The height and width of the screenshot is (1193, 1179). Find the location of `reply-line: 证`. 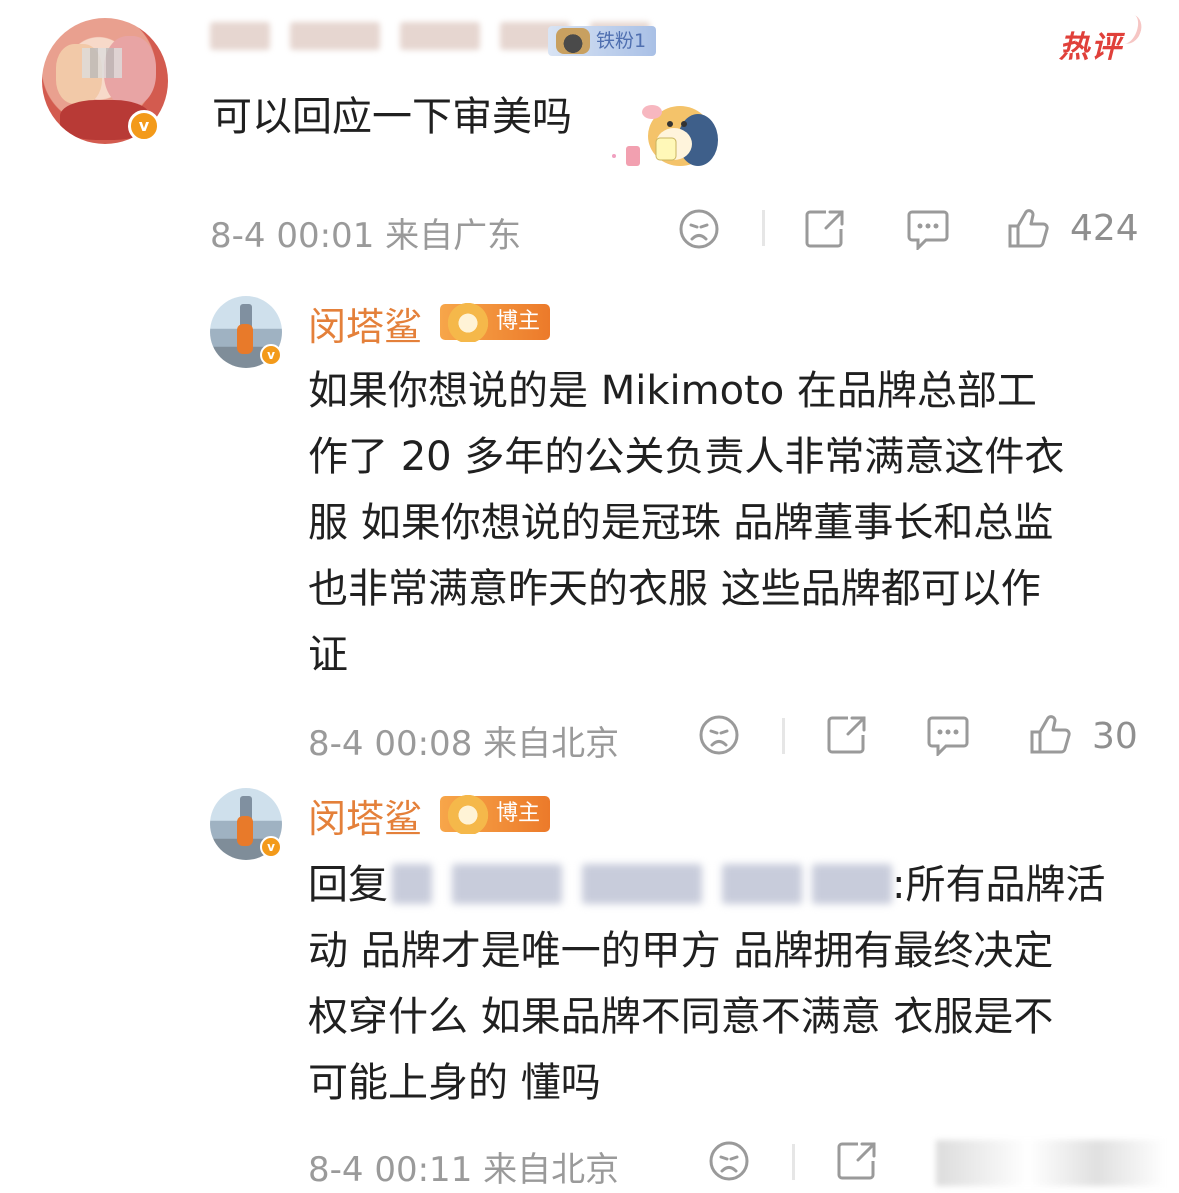

reply-line: 证 is located at coordinates (328, 655).